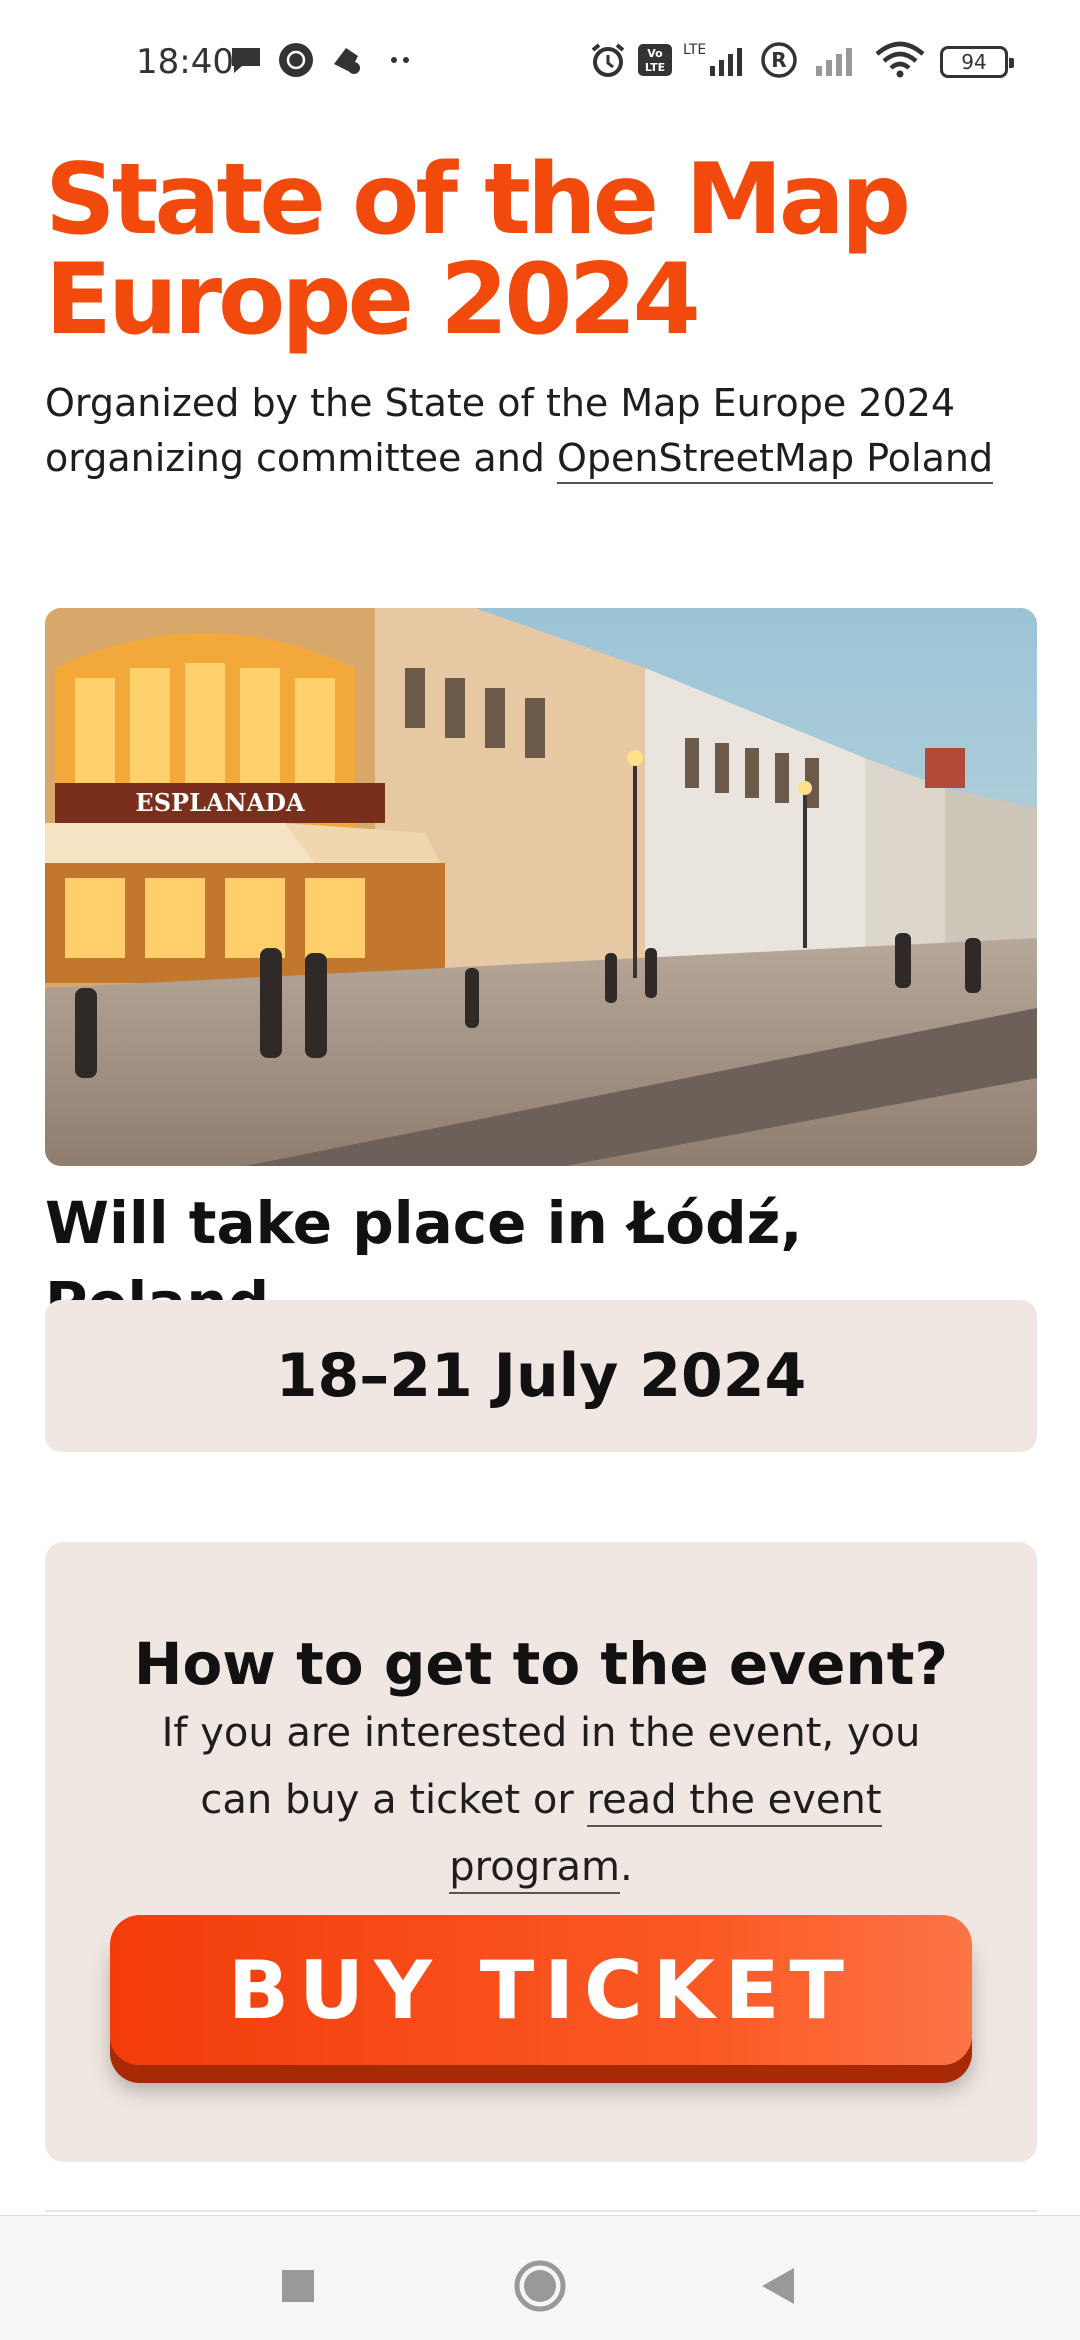 This screenshot has height=2340, width=1080. Describe the element at coordinates (541, 2211) in the screenshot. I see `divider` at that location.